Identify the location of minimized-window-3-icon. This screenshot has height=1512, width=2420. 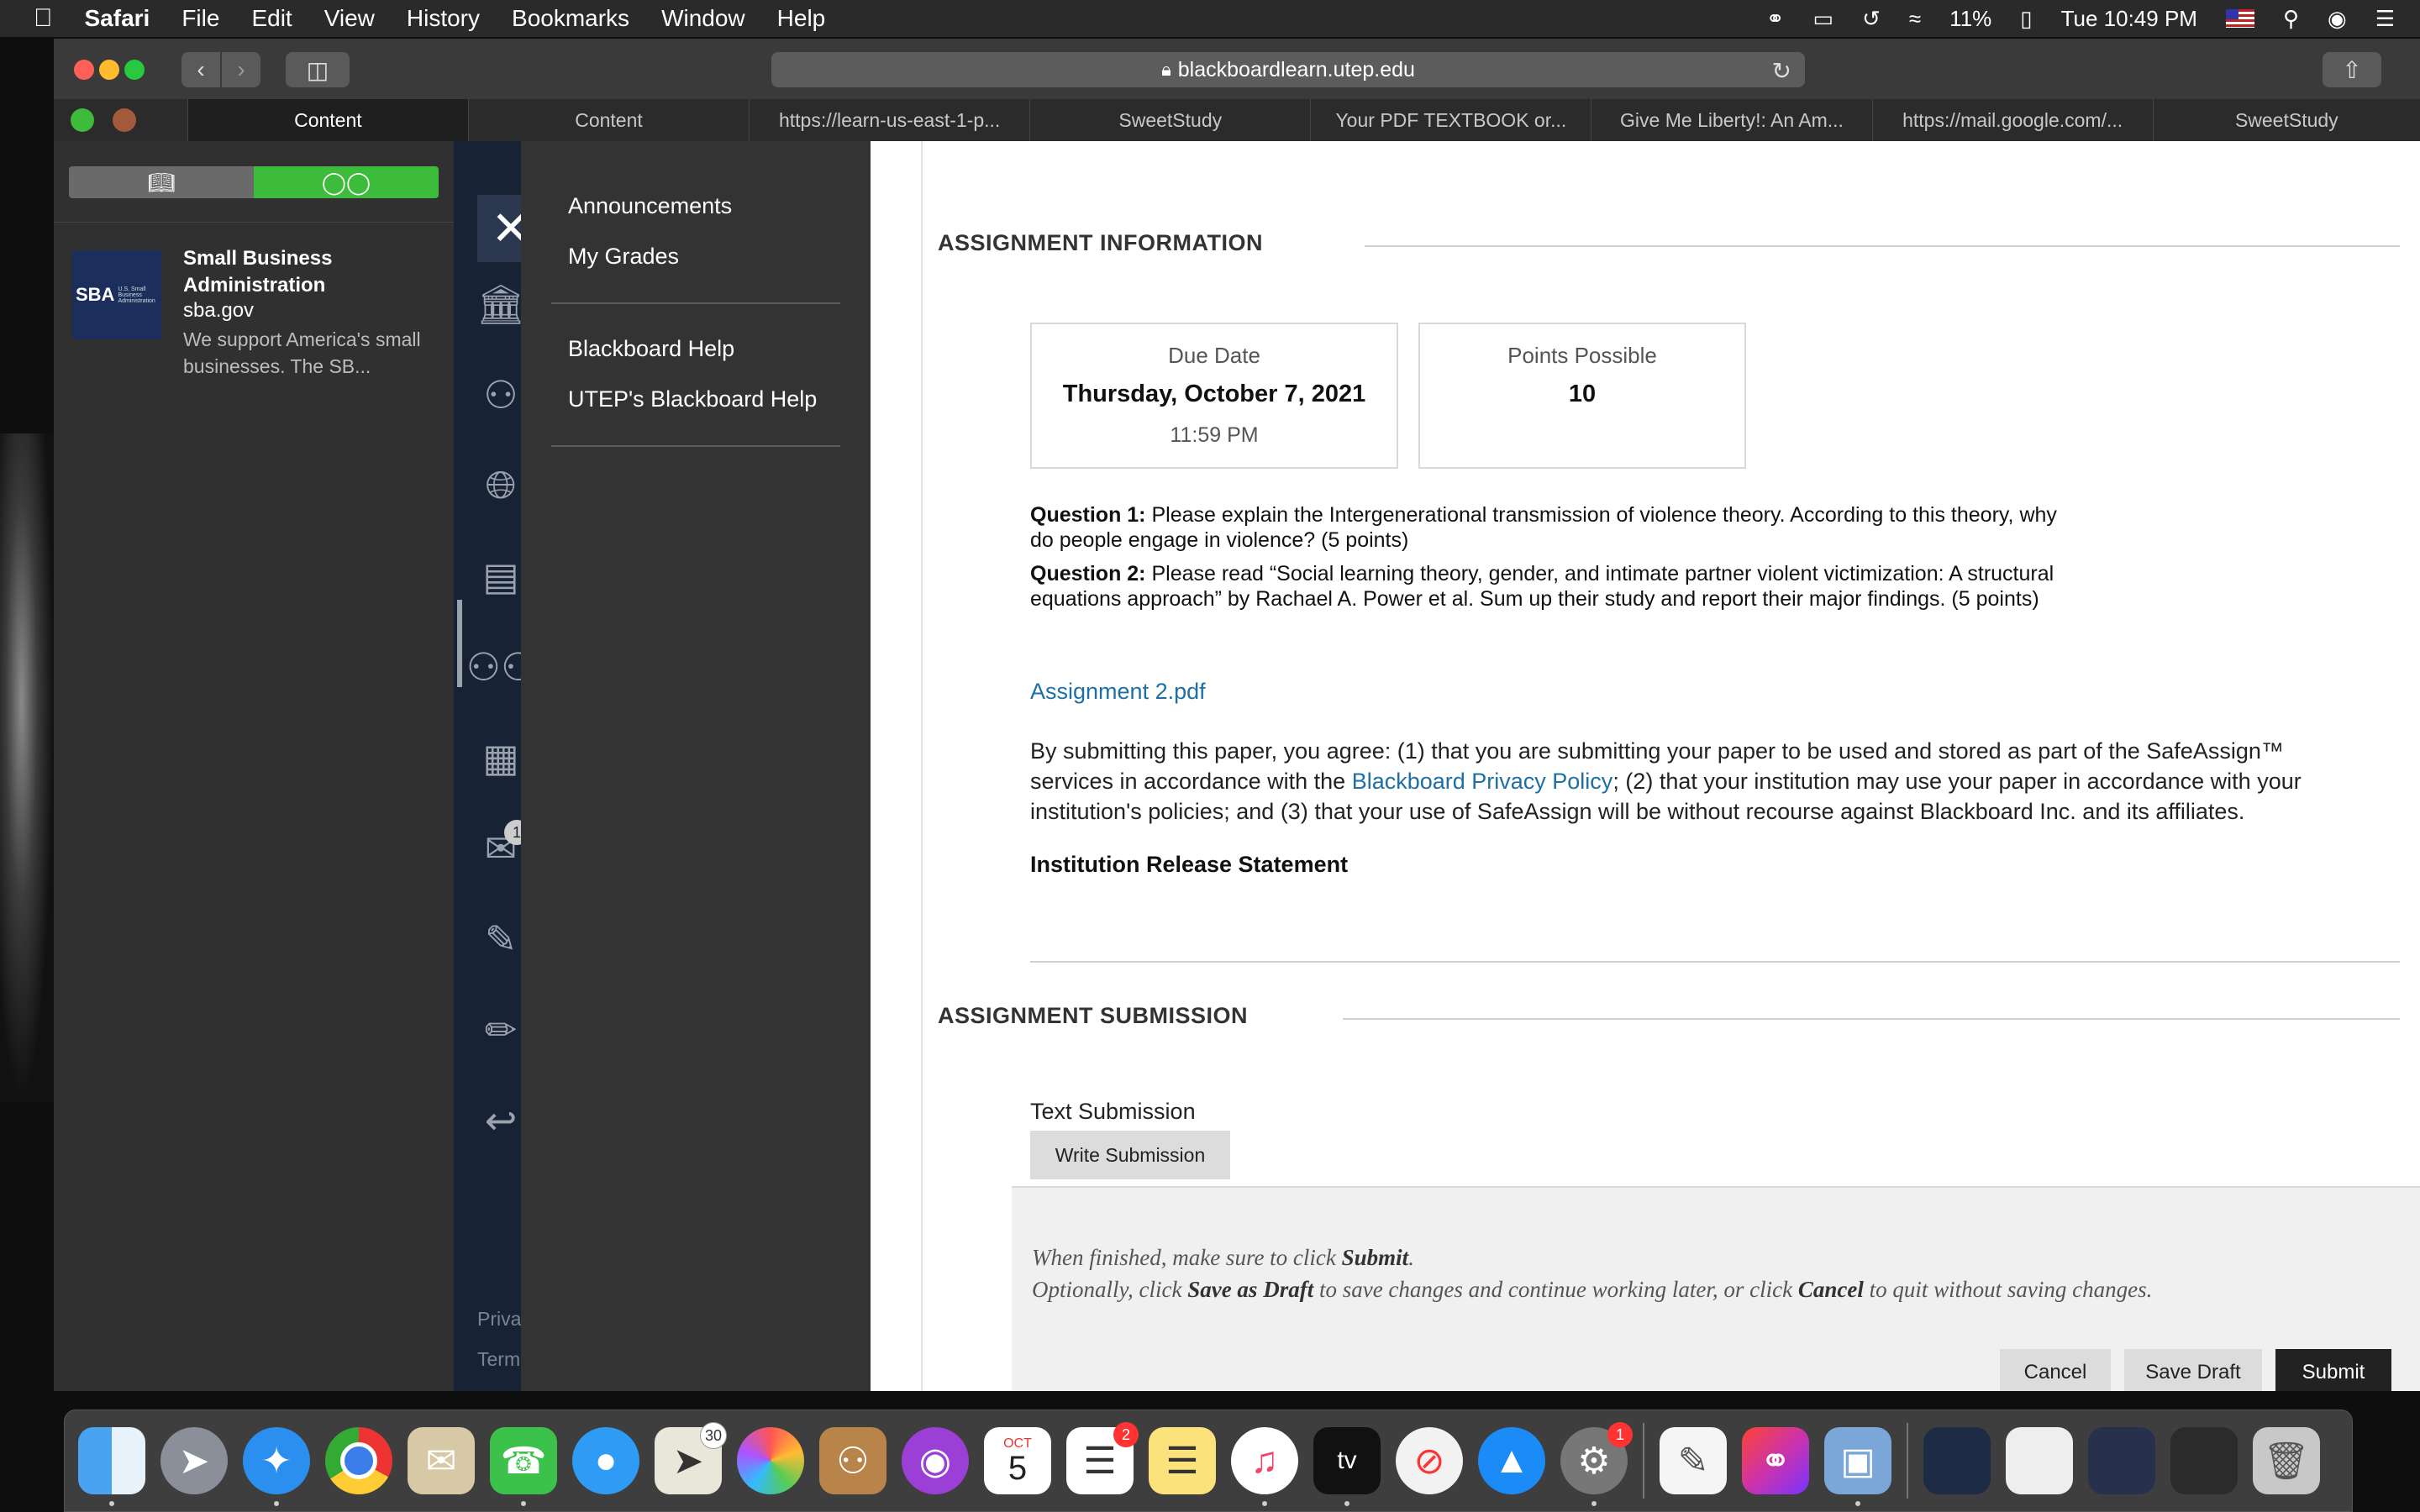
(2121, 1460).